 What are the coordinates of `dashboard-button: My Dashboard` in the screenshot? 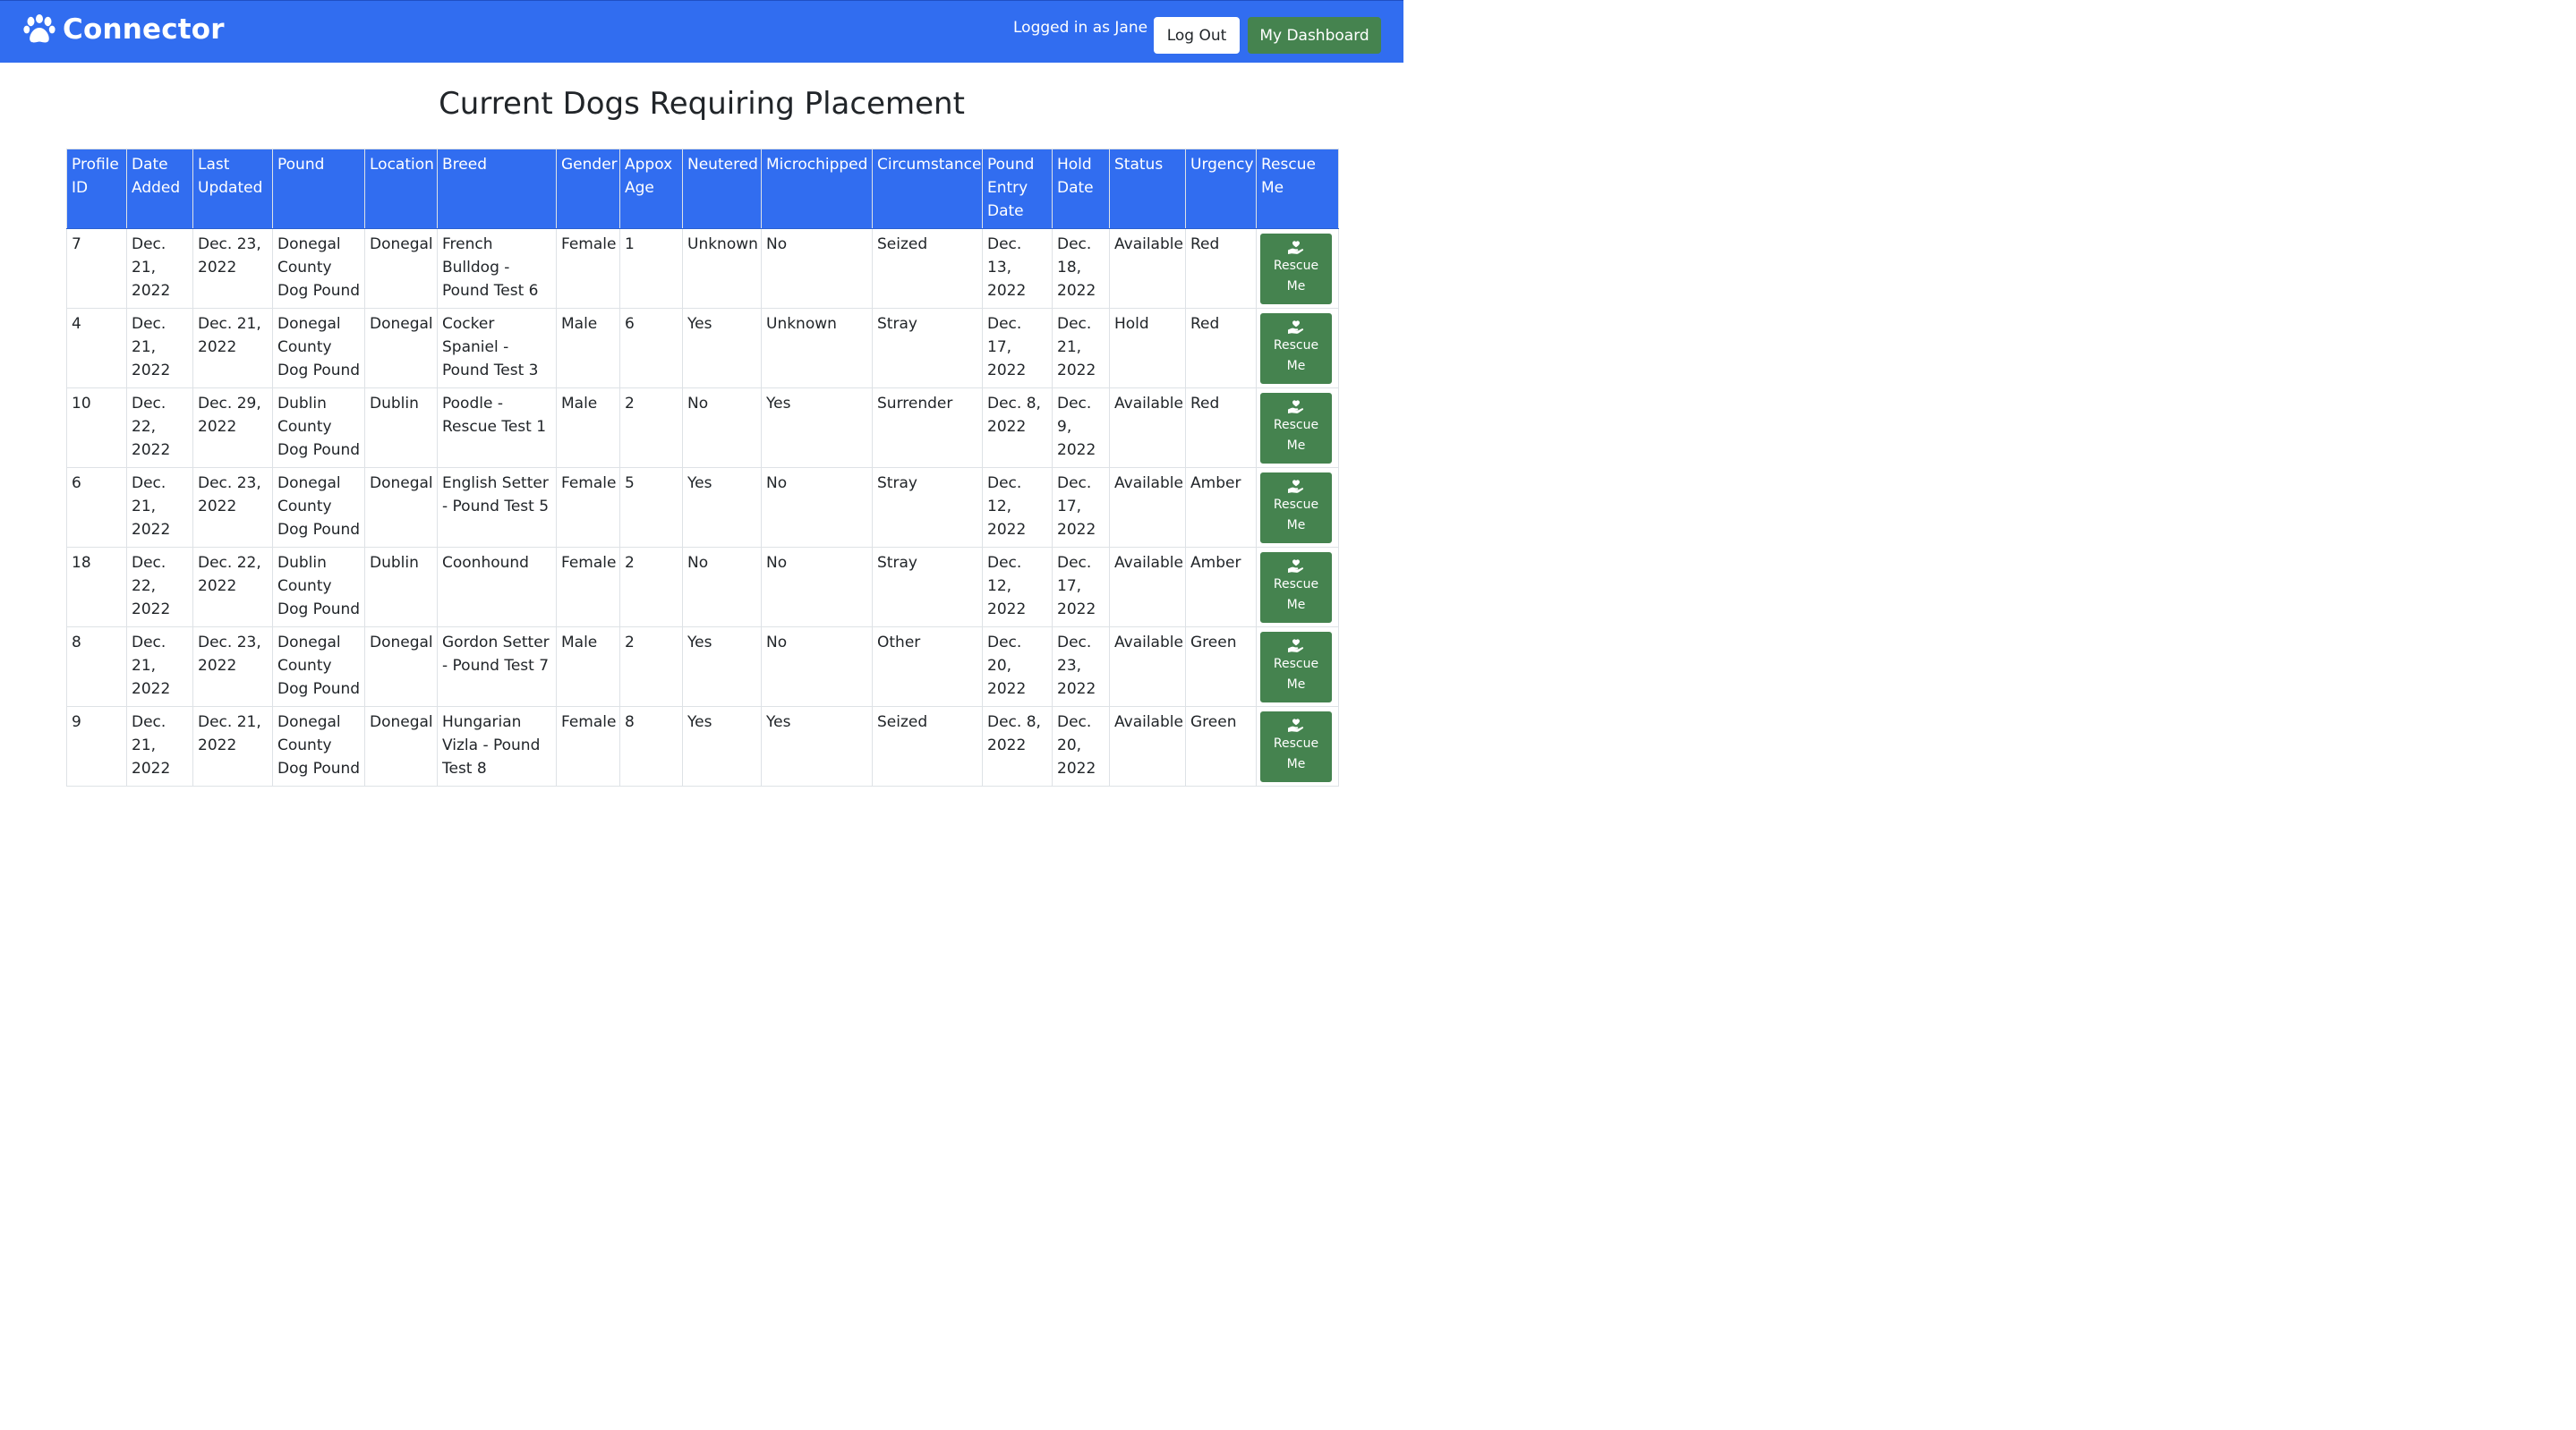 It's located at (1314, 36).